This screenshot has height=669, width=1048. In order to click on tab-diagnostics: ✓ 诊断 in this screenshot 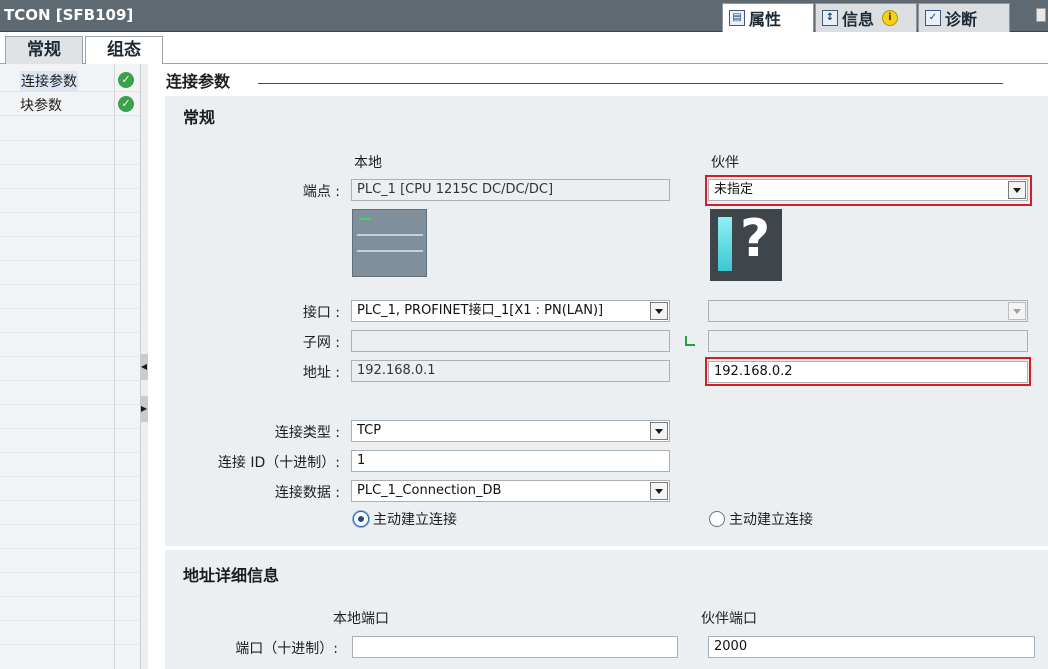, I will do `click(964, 17)`.